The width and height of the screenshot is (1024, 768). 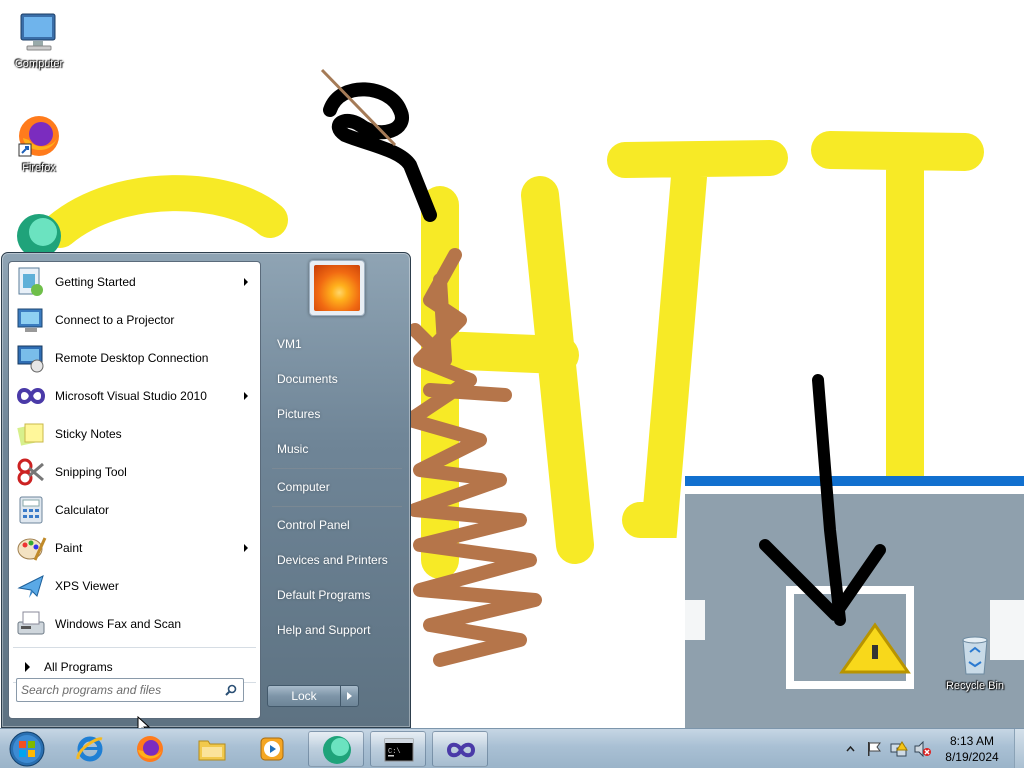 I want to click on clock: 8:13 AM 8/19/2024, so click(x=972, y=749).